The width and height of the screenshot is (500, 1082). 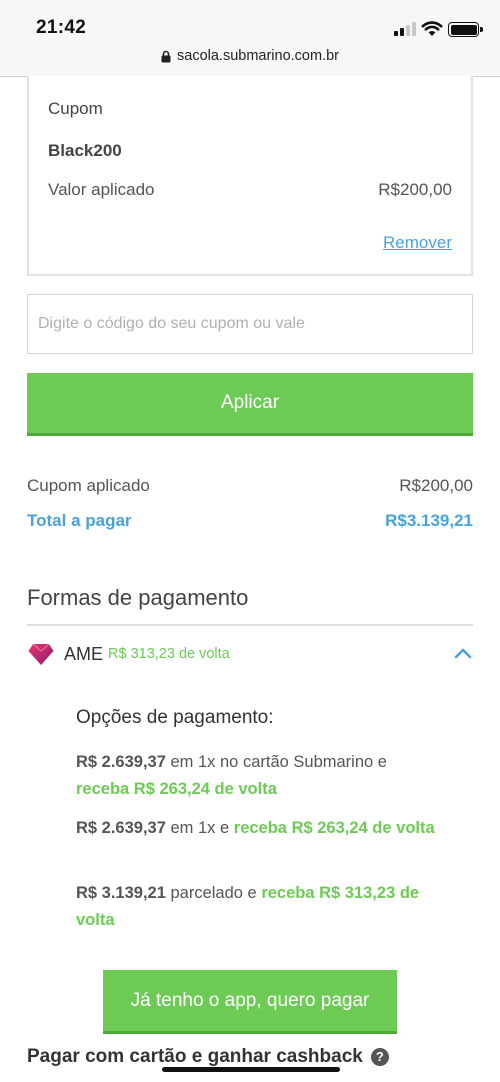 I want to click on ame-name: AME, so click(x=84, y=654).